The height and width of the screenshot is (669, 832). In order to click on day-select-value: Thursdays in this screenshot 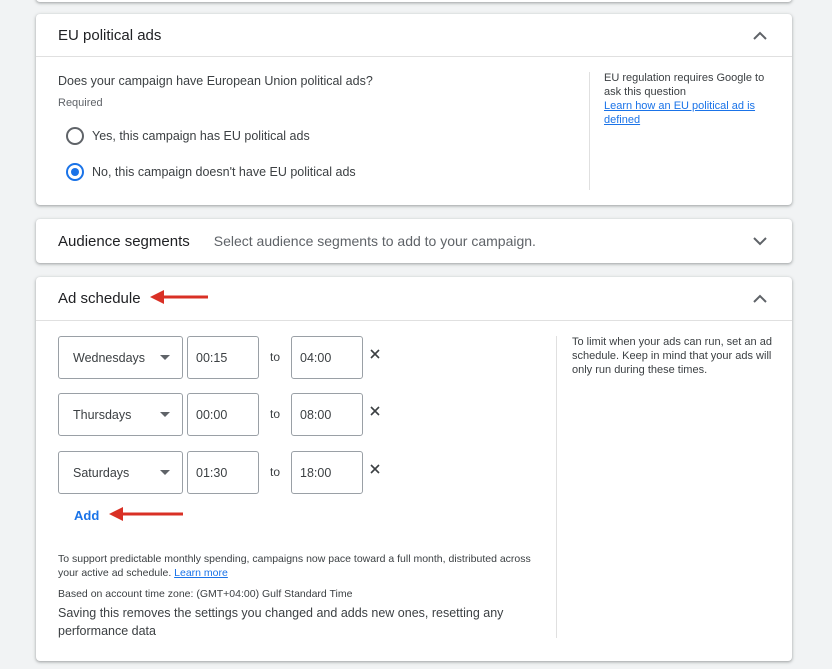, I will do `click(102, 414)`.